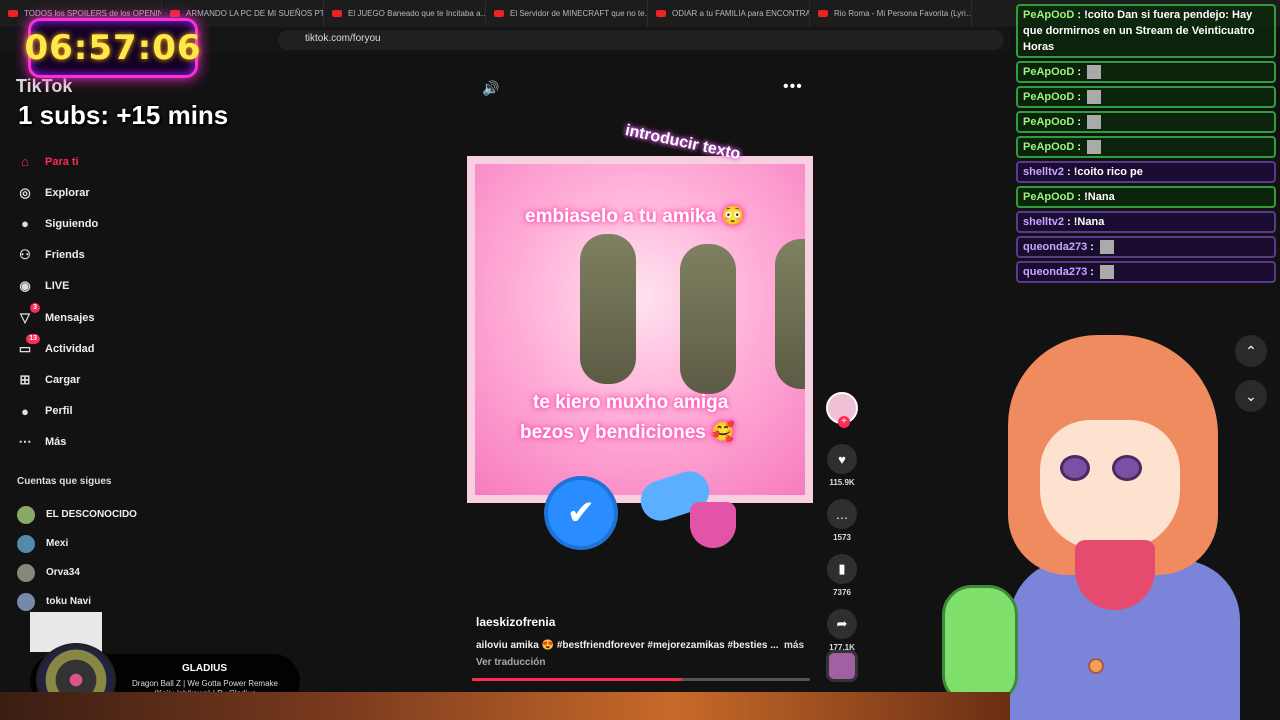  Describe the element at coordinates (25, 224) in the screenshot. I see `following-icon: ●` at that location.